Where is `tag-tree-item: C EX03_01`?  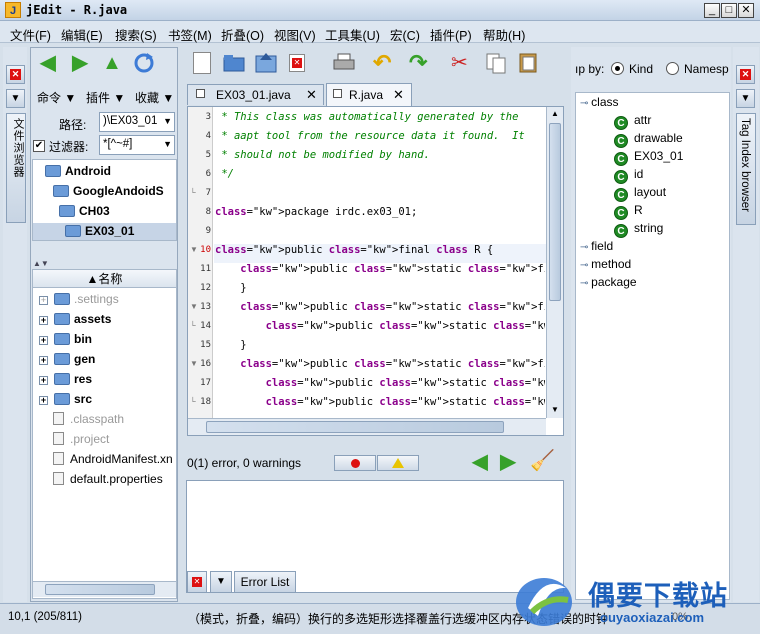 tag-tree-item: C EX03_01 is located at coordinates (648, 157).